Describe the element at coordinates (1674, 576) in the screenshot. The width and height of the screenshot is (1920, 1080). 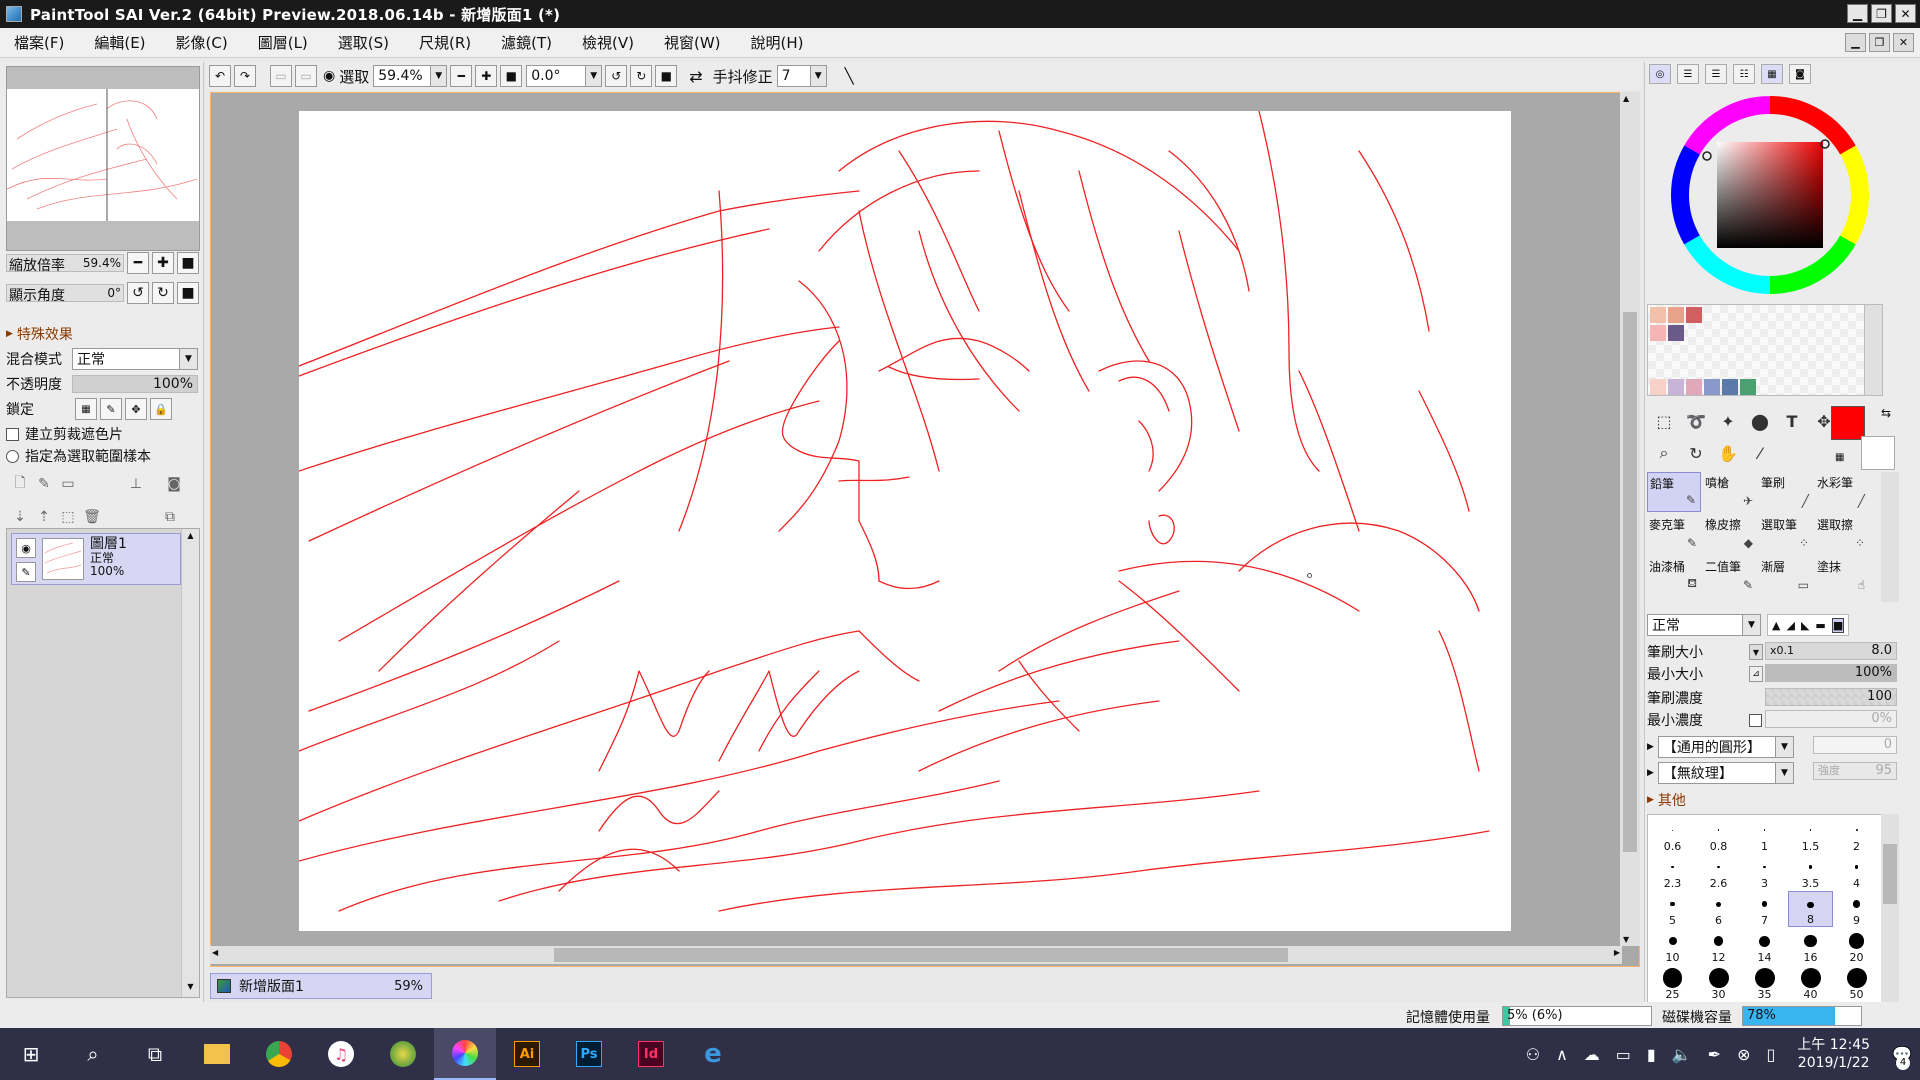
I see `brush-bucket: 油漆桶 ⛾` at that location.